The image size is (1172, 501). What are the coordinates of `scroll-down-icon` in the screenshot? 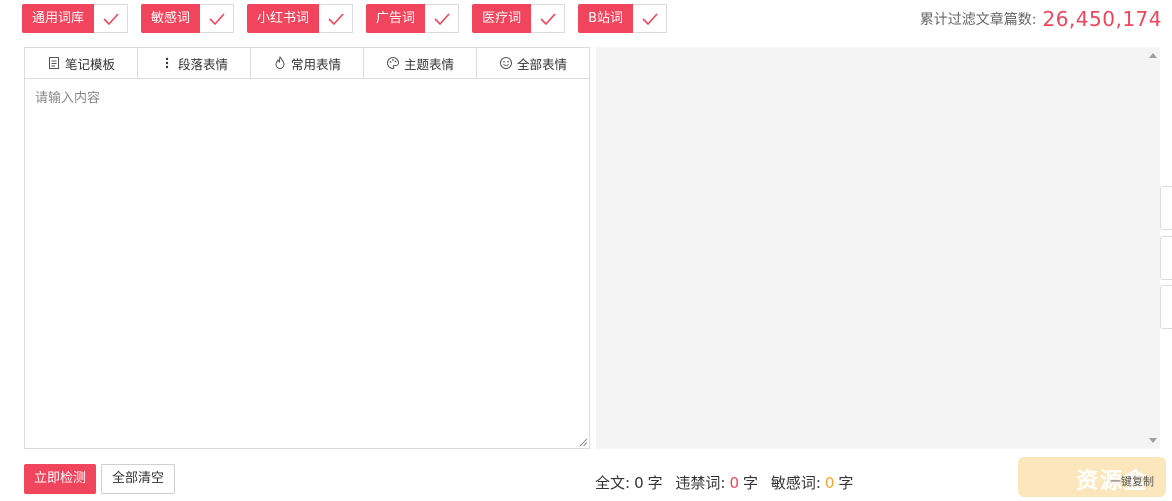 It's located at (1153, 440).